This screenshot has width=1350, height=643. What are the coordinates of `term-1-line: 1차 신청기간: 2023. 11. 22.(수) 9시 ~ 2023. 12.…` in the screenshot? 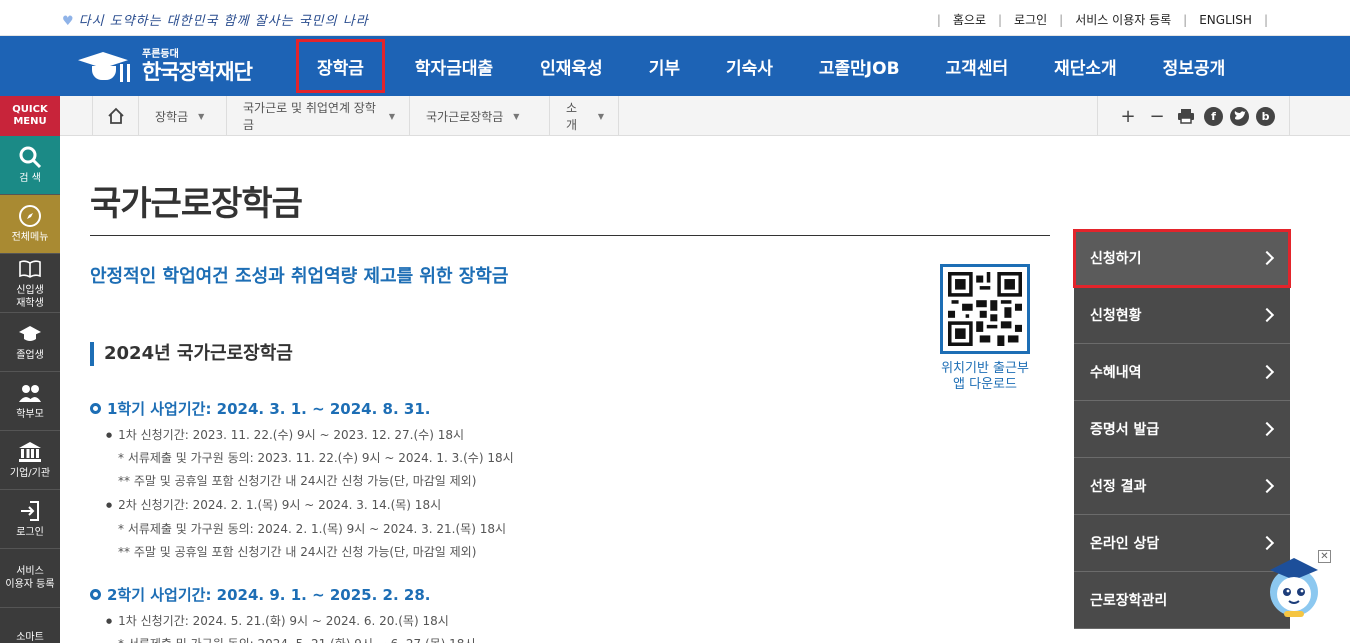 It's located at (285, 434).